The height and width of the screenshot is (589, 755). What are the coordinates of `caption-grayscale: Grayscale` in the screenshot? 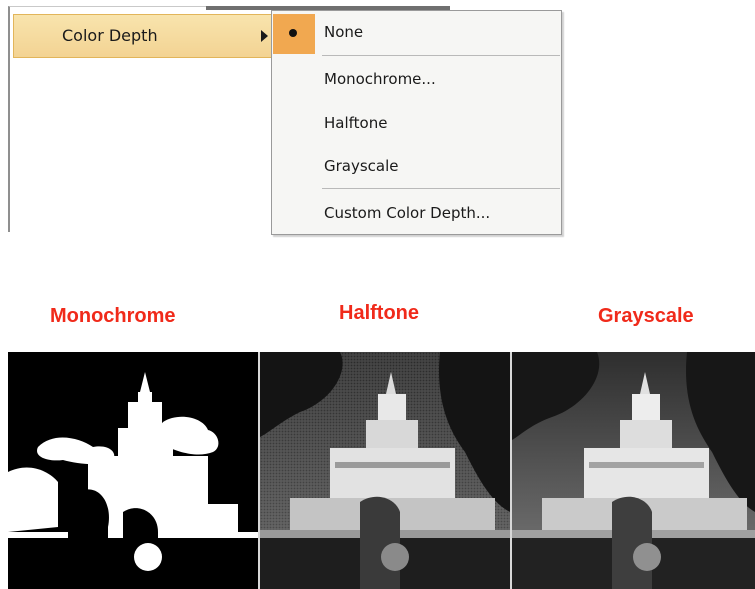 It's located at (646, 316).